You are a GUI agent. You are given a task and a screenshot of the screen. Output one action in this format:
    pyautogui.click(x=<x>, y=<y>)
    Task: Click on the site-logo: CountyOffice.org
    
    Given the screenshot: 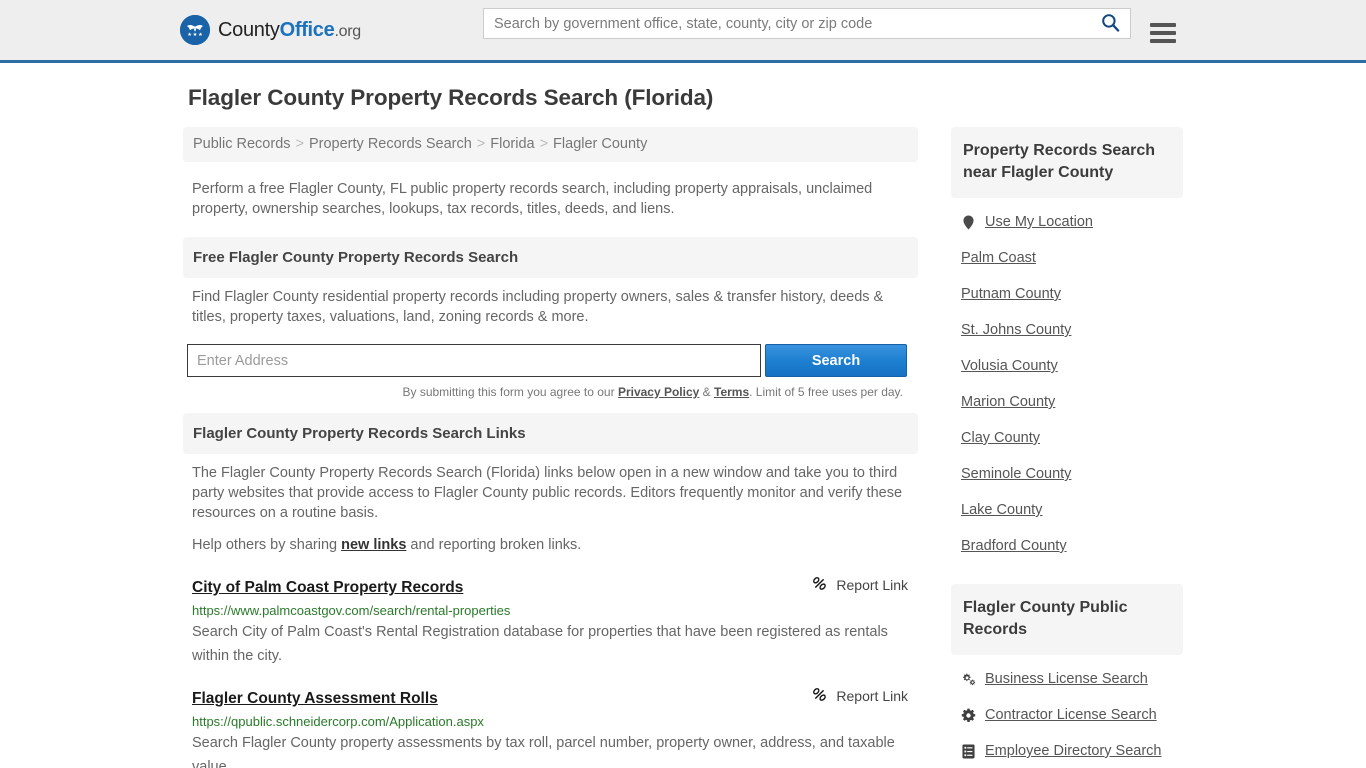 What is the action you would take?
    pyautogui.click(x=270, y=30)
    